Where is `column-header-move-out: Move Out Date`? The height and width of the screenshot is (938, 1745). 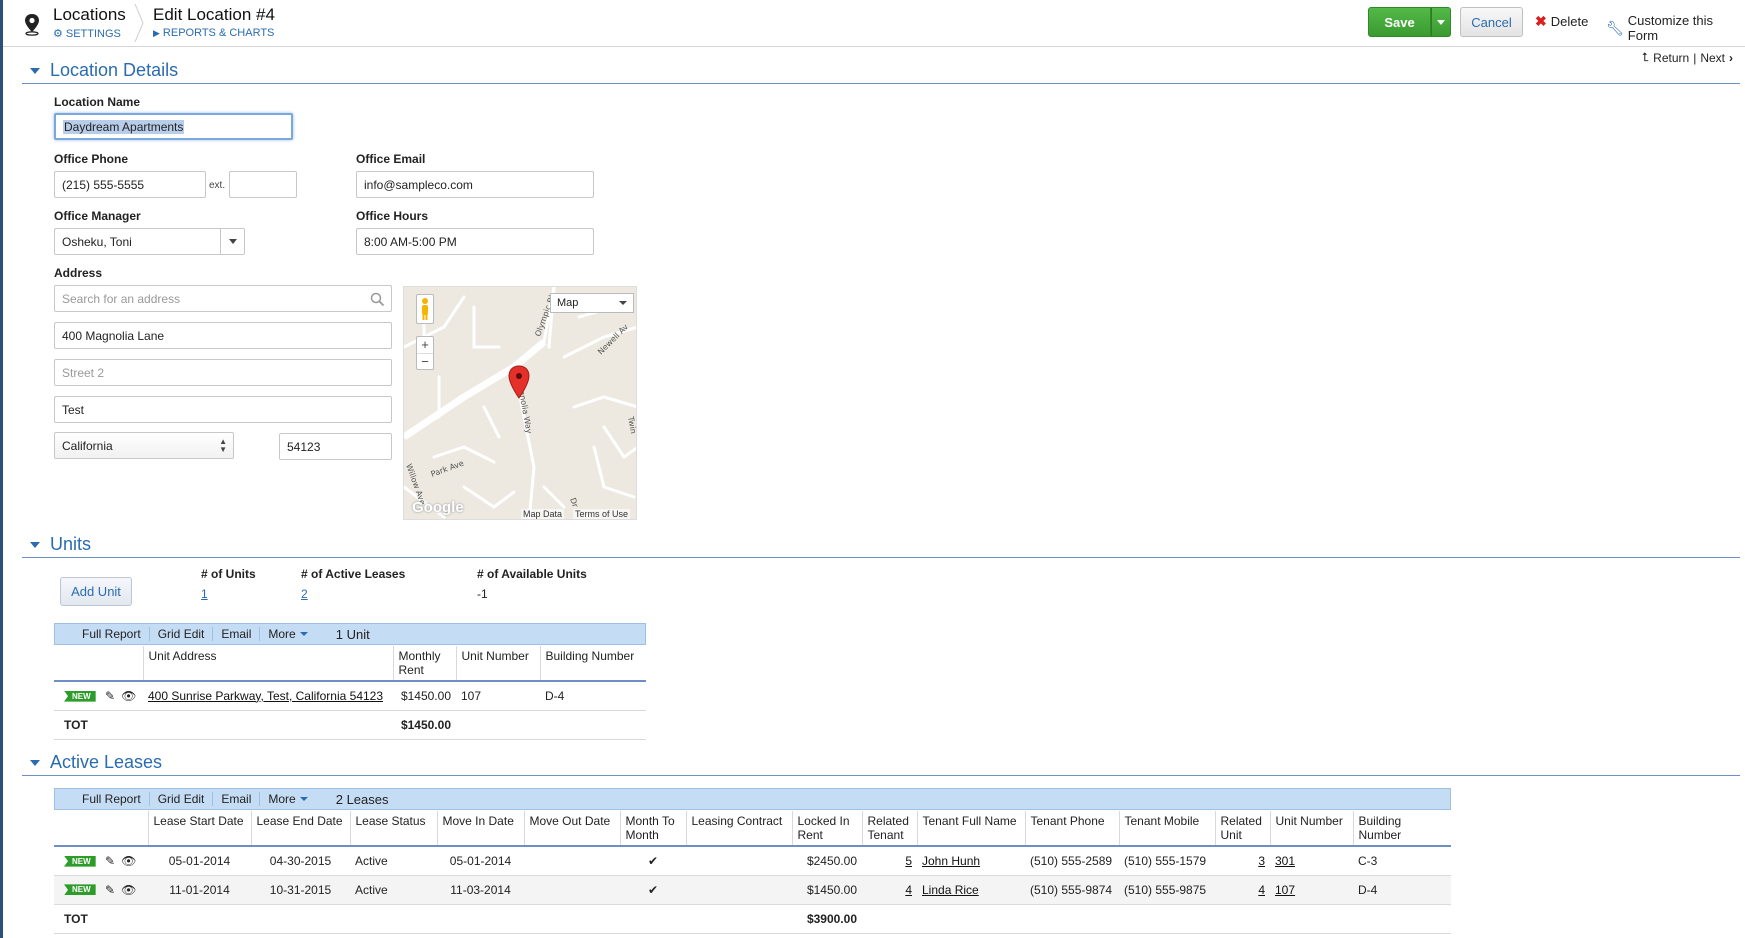
column-header-move-out: Move Out Date is located at coordinates (571, 828).